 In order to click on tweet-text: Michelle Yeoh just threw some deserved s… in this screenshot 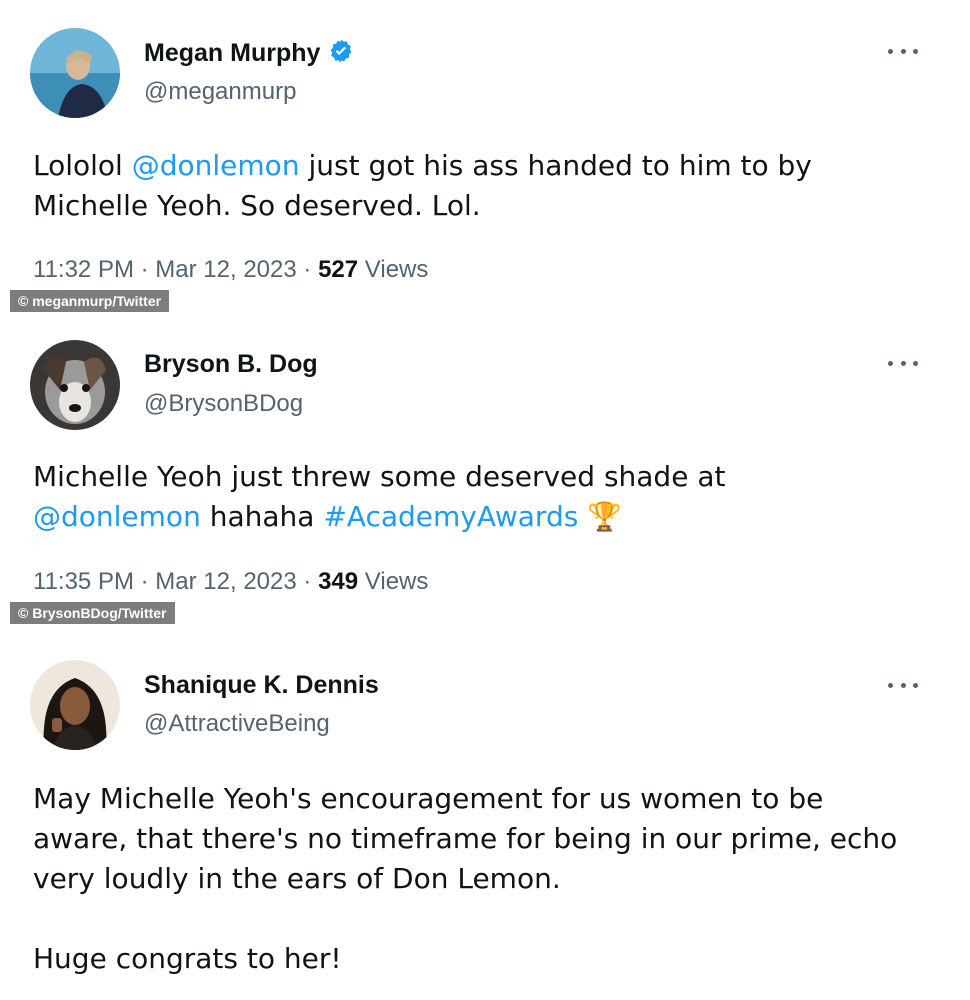, I will do `click(483, 497)`.